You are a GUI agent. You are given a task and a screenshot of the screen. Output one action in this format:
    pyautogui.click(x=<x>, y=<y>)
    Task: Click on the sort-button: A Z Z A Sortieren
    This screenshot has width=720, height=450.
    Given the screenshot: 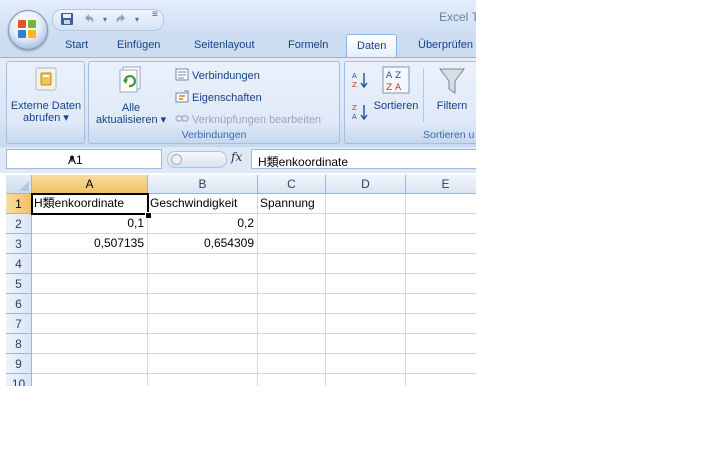 What is the action you would take?
    pyautogui.click(x=396, y=89)
    